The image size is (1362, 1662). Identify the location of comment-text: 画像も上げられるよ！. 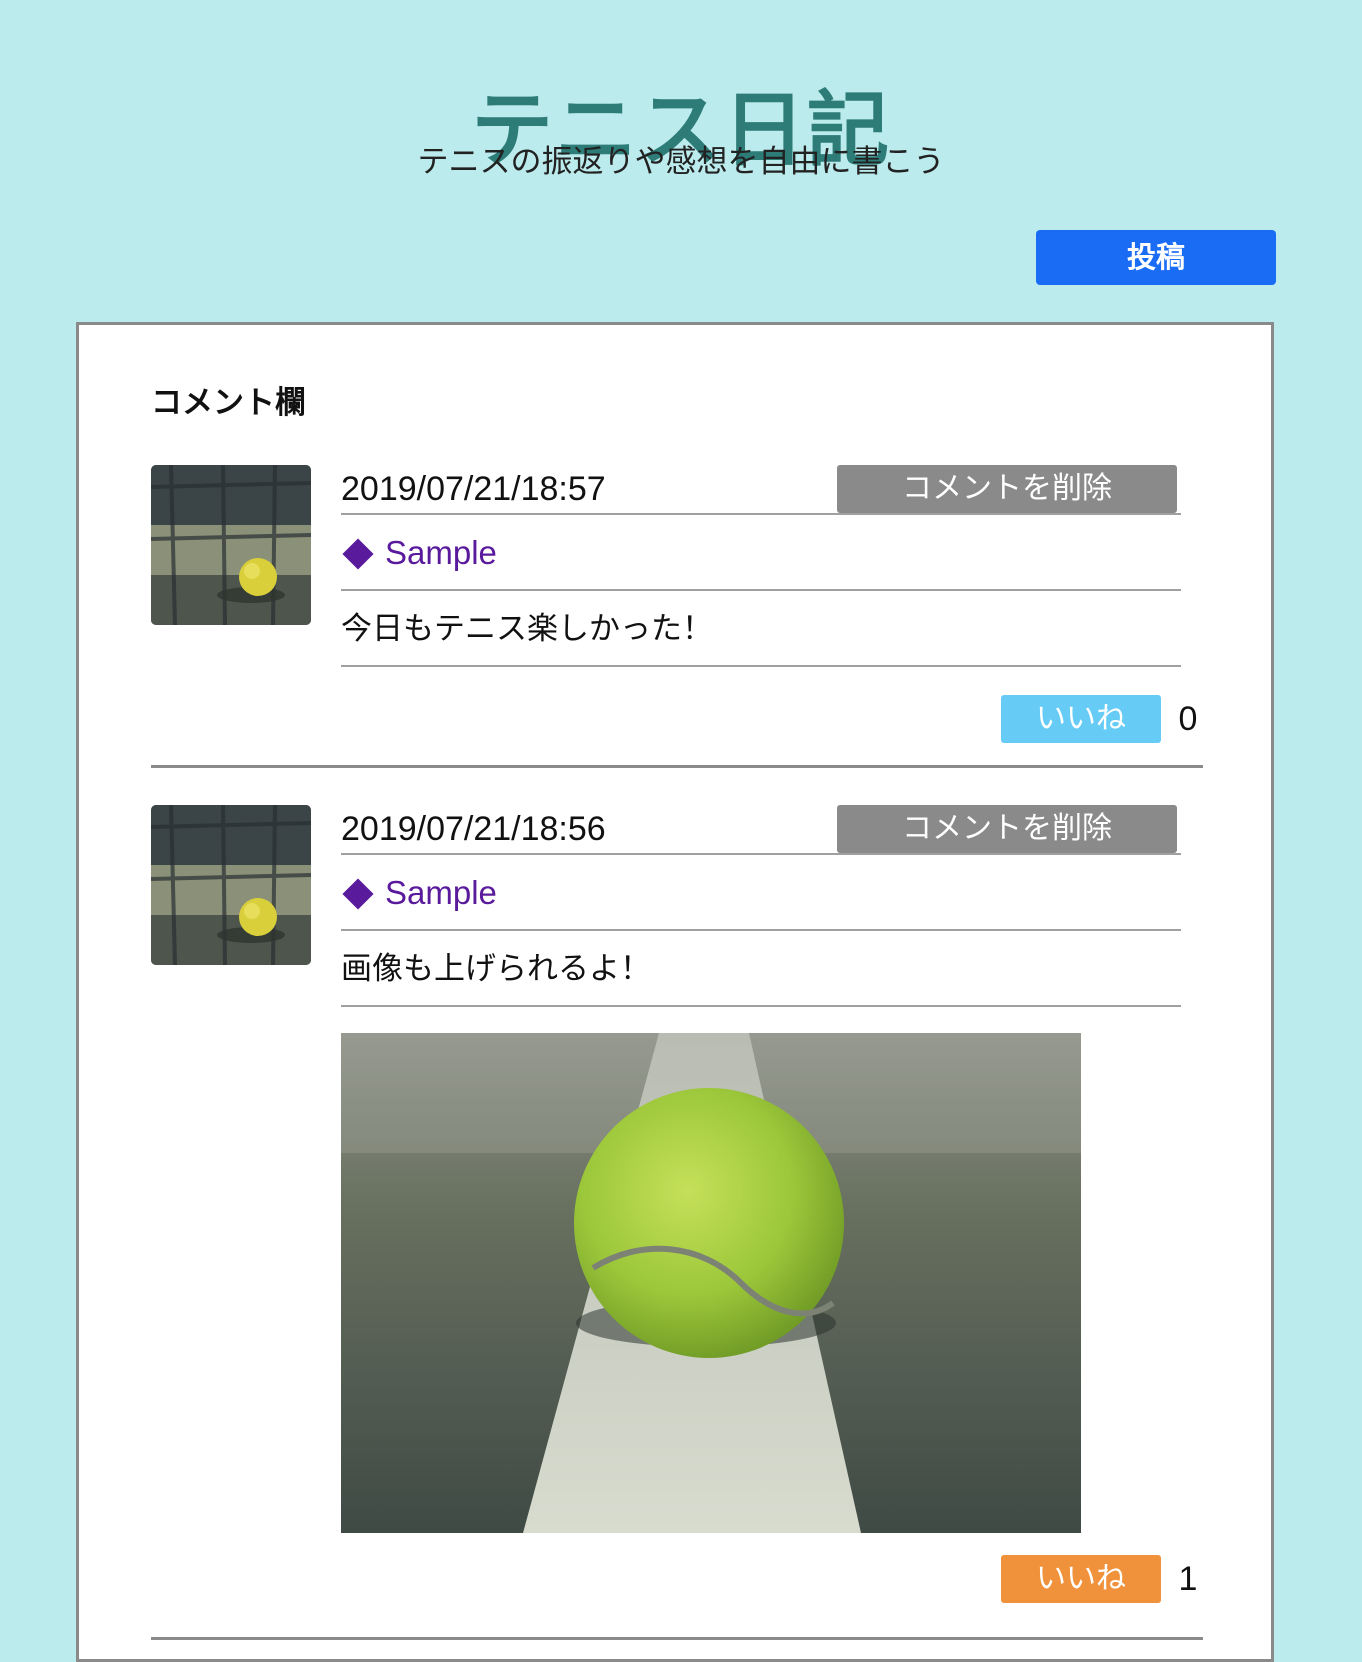
(496, 969).